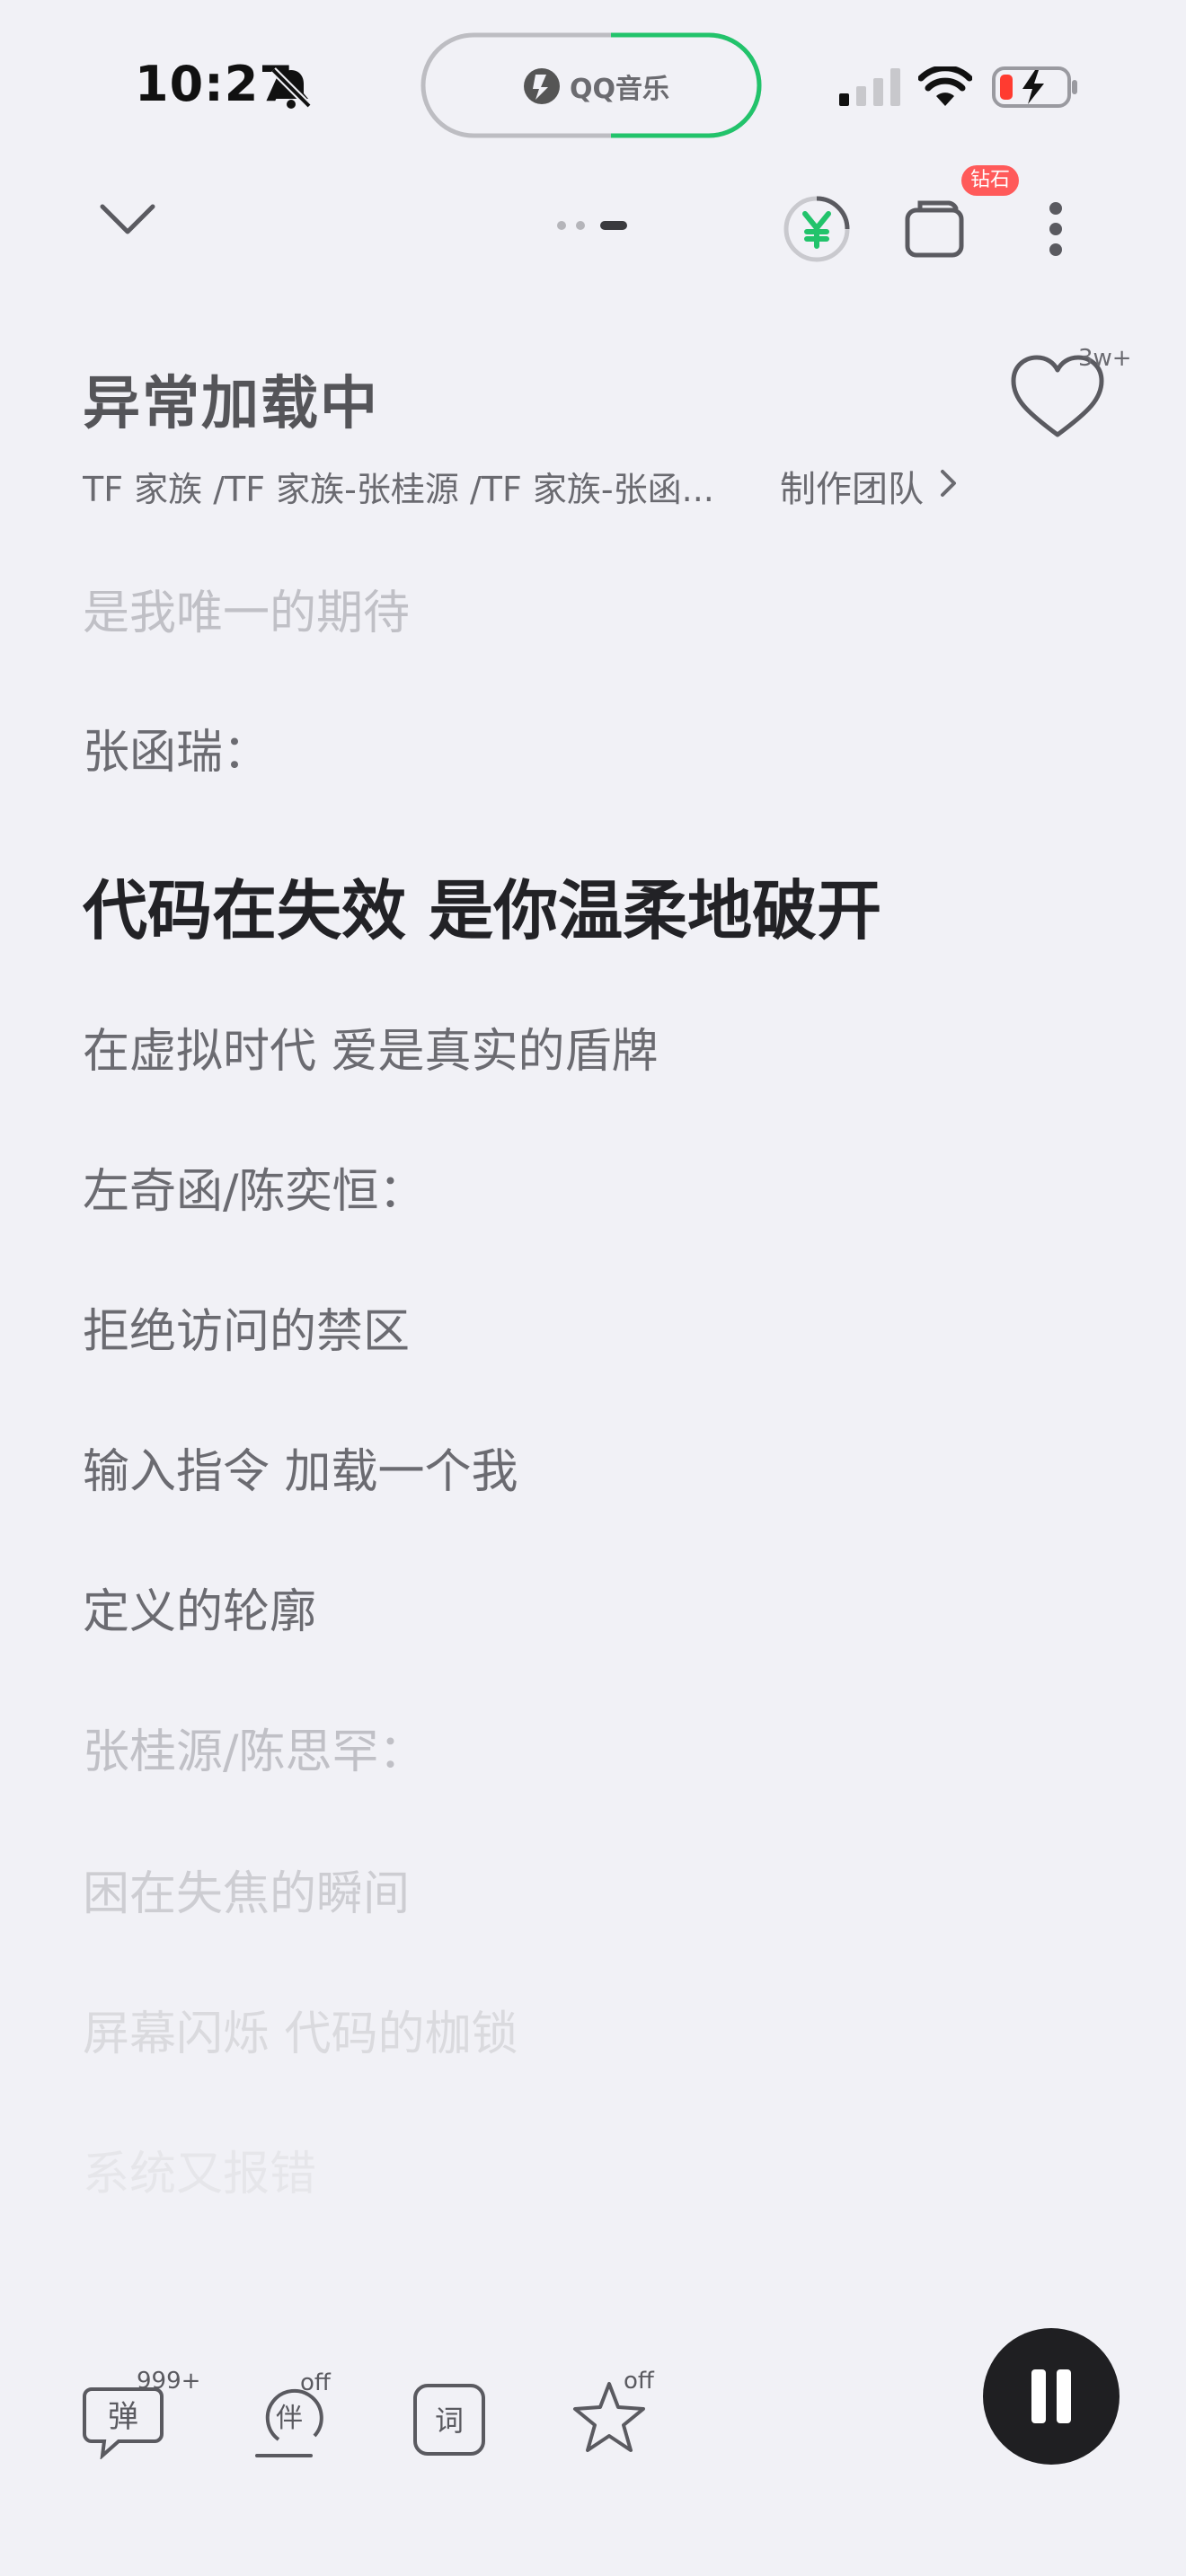  Describe the element at coordinates (542, 86) in the screenshot. I see `qq-music-logo-icon` at that location.